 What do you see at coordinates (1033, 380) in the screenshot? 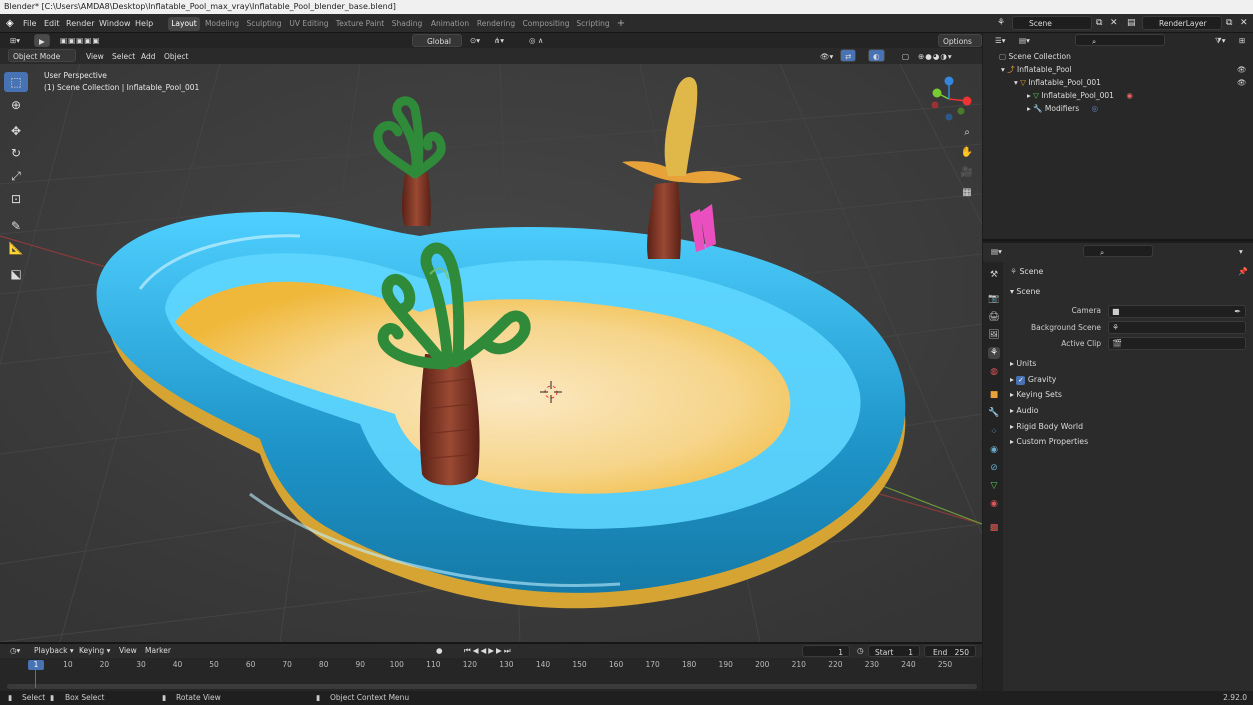
I see `panel-gravity: ▸ ✓ Gravity` at bounding box center [1033, 380].